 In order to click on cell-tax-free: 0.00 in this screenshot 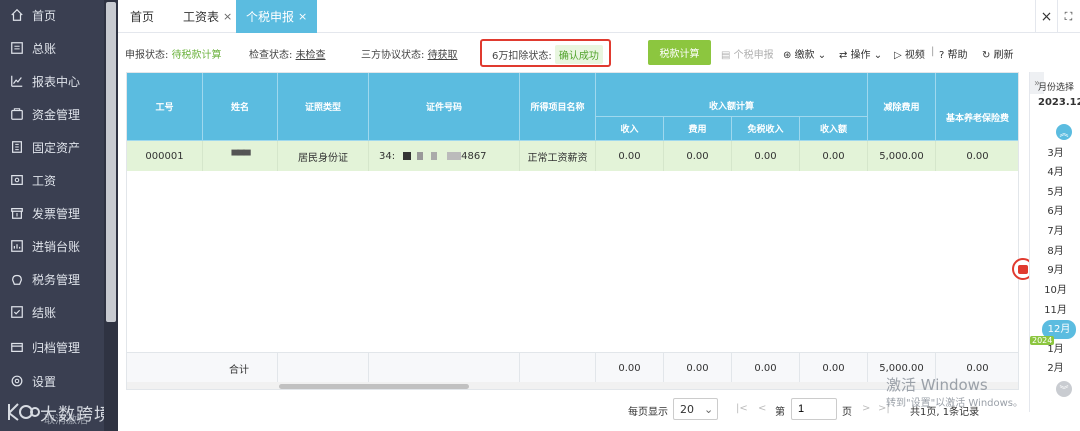, I will do `click(766, 156)`.